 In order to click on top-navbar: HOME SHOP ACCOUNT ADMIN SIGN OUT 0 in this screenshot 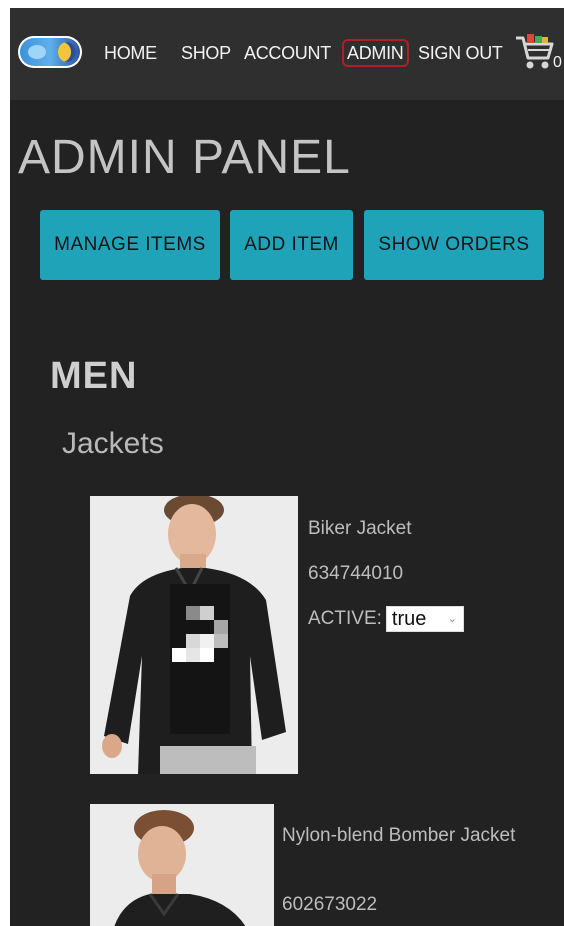, I will do `click(287, 54)`.